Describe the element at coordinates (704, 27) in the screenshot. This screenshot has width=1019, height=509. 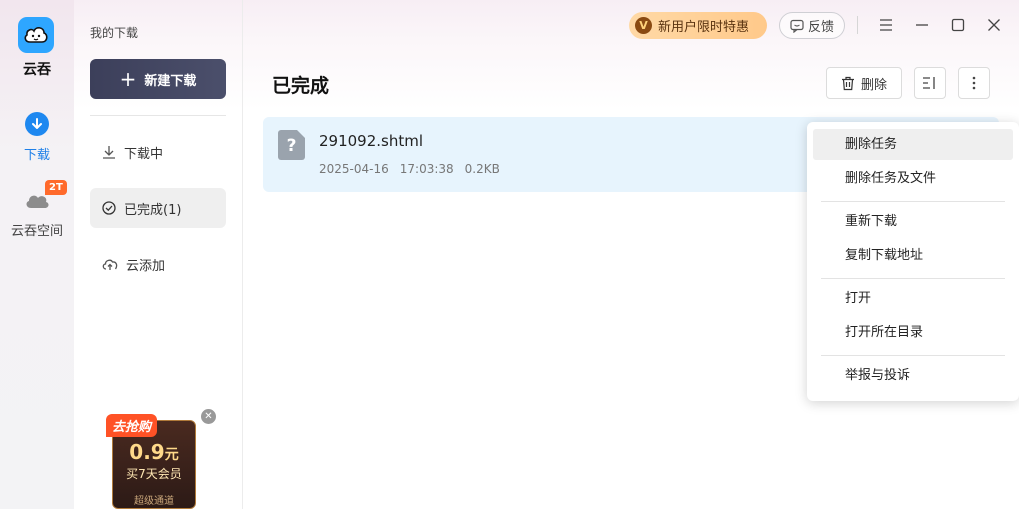
I see `vip-label: 新用户限时特惠` at that location.